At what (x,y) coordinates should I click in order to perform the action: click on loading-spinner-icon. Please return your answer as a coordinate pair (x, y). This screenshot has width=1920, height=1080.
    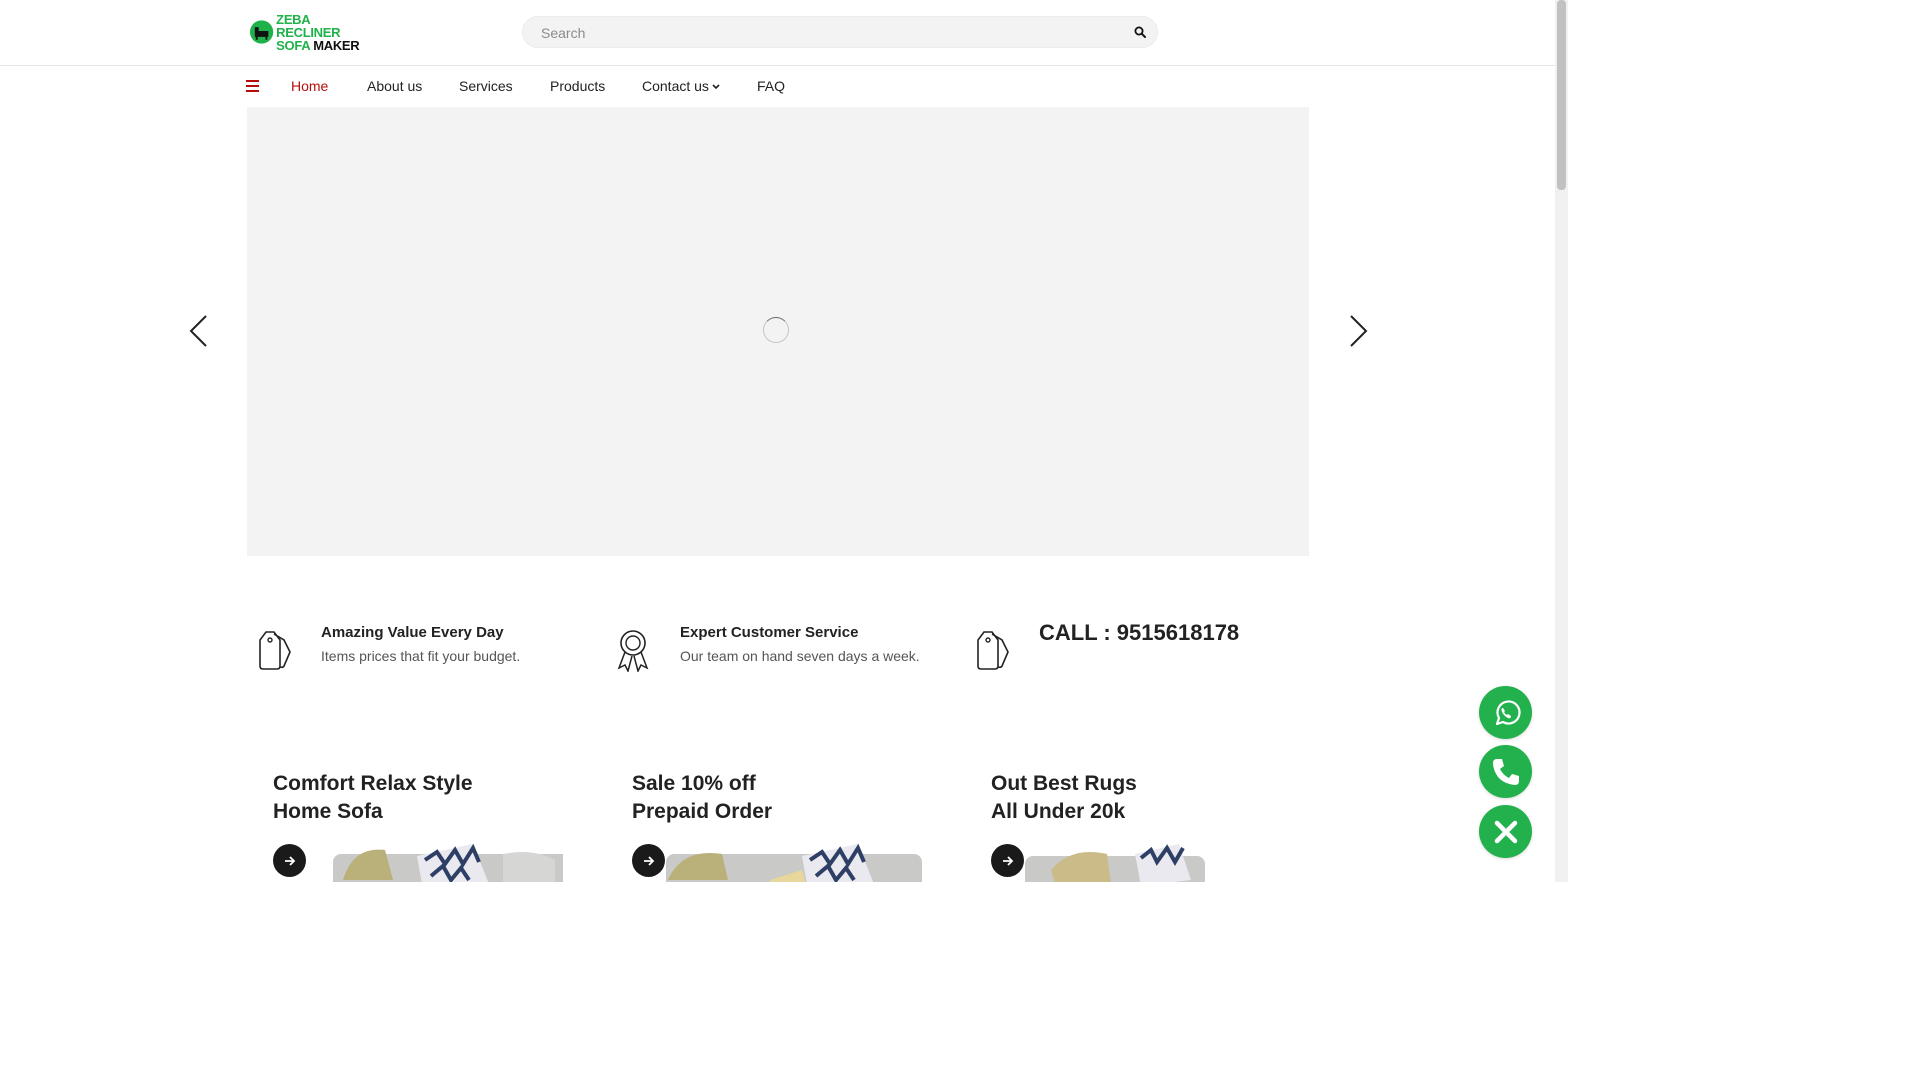
    Looking at the image, I should click on (776, 330).